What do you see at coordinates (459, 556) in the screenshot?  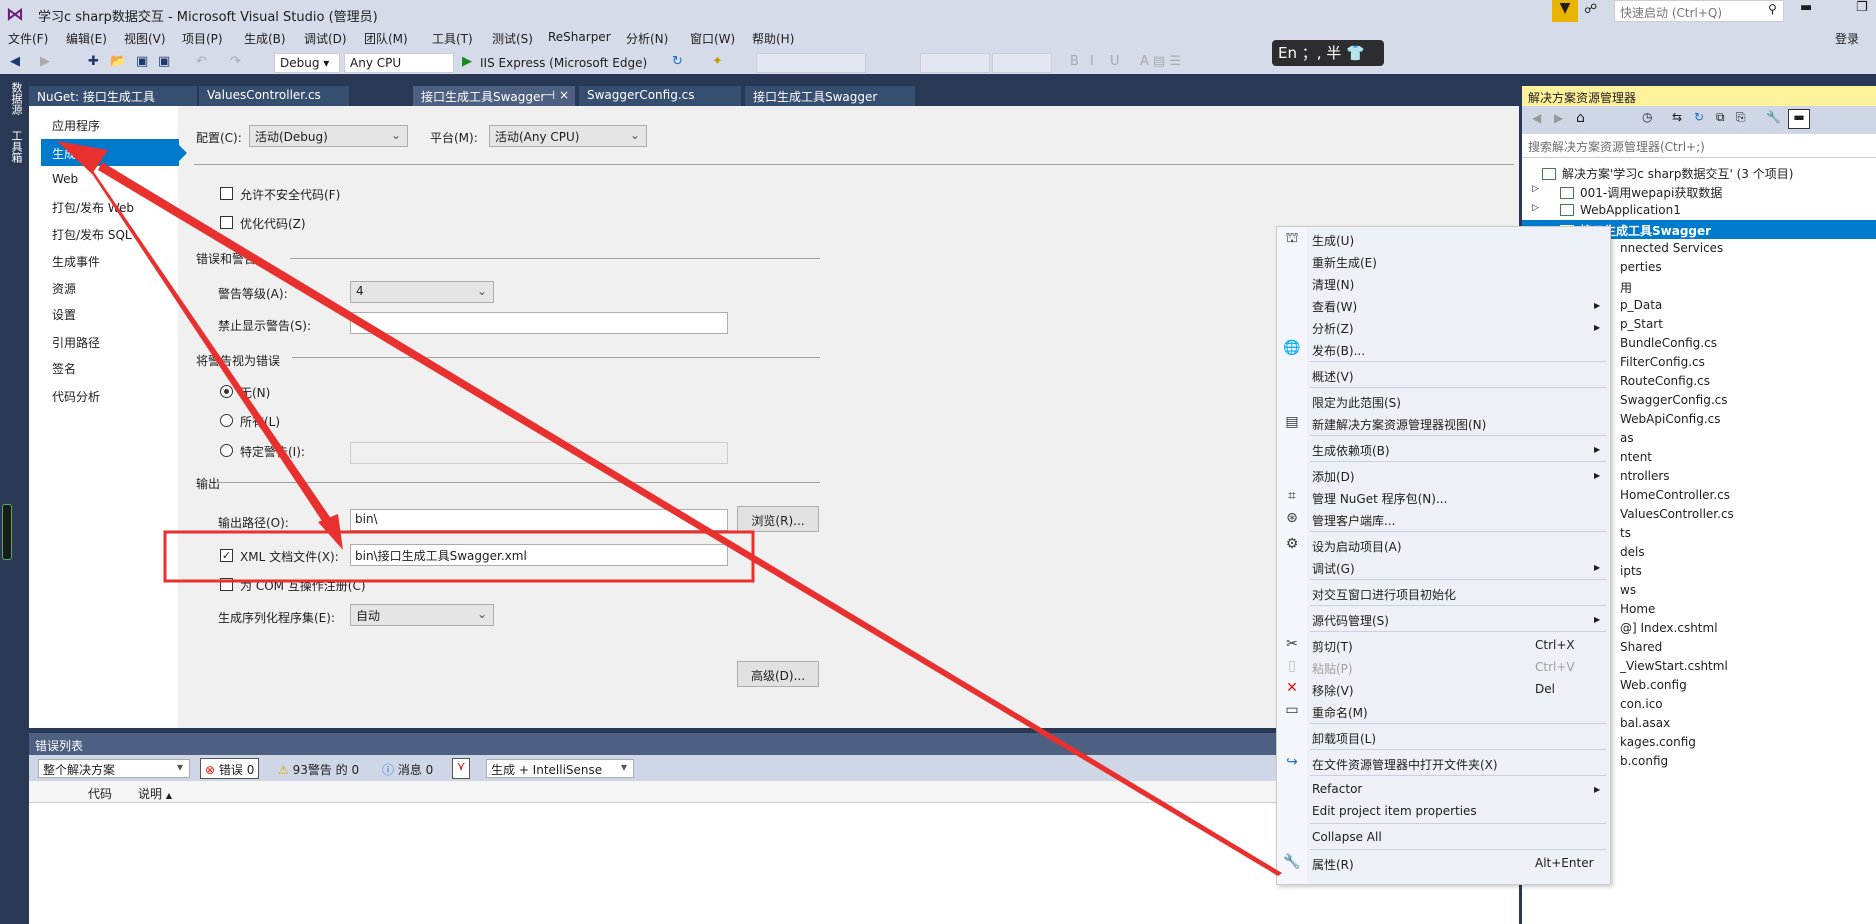 I see `highlight-box` at bounding box center [459, 556].